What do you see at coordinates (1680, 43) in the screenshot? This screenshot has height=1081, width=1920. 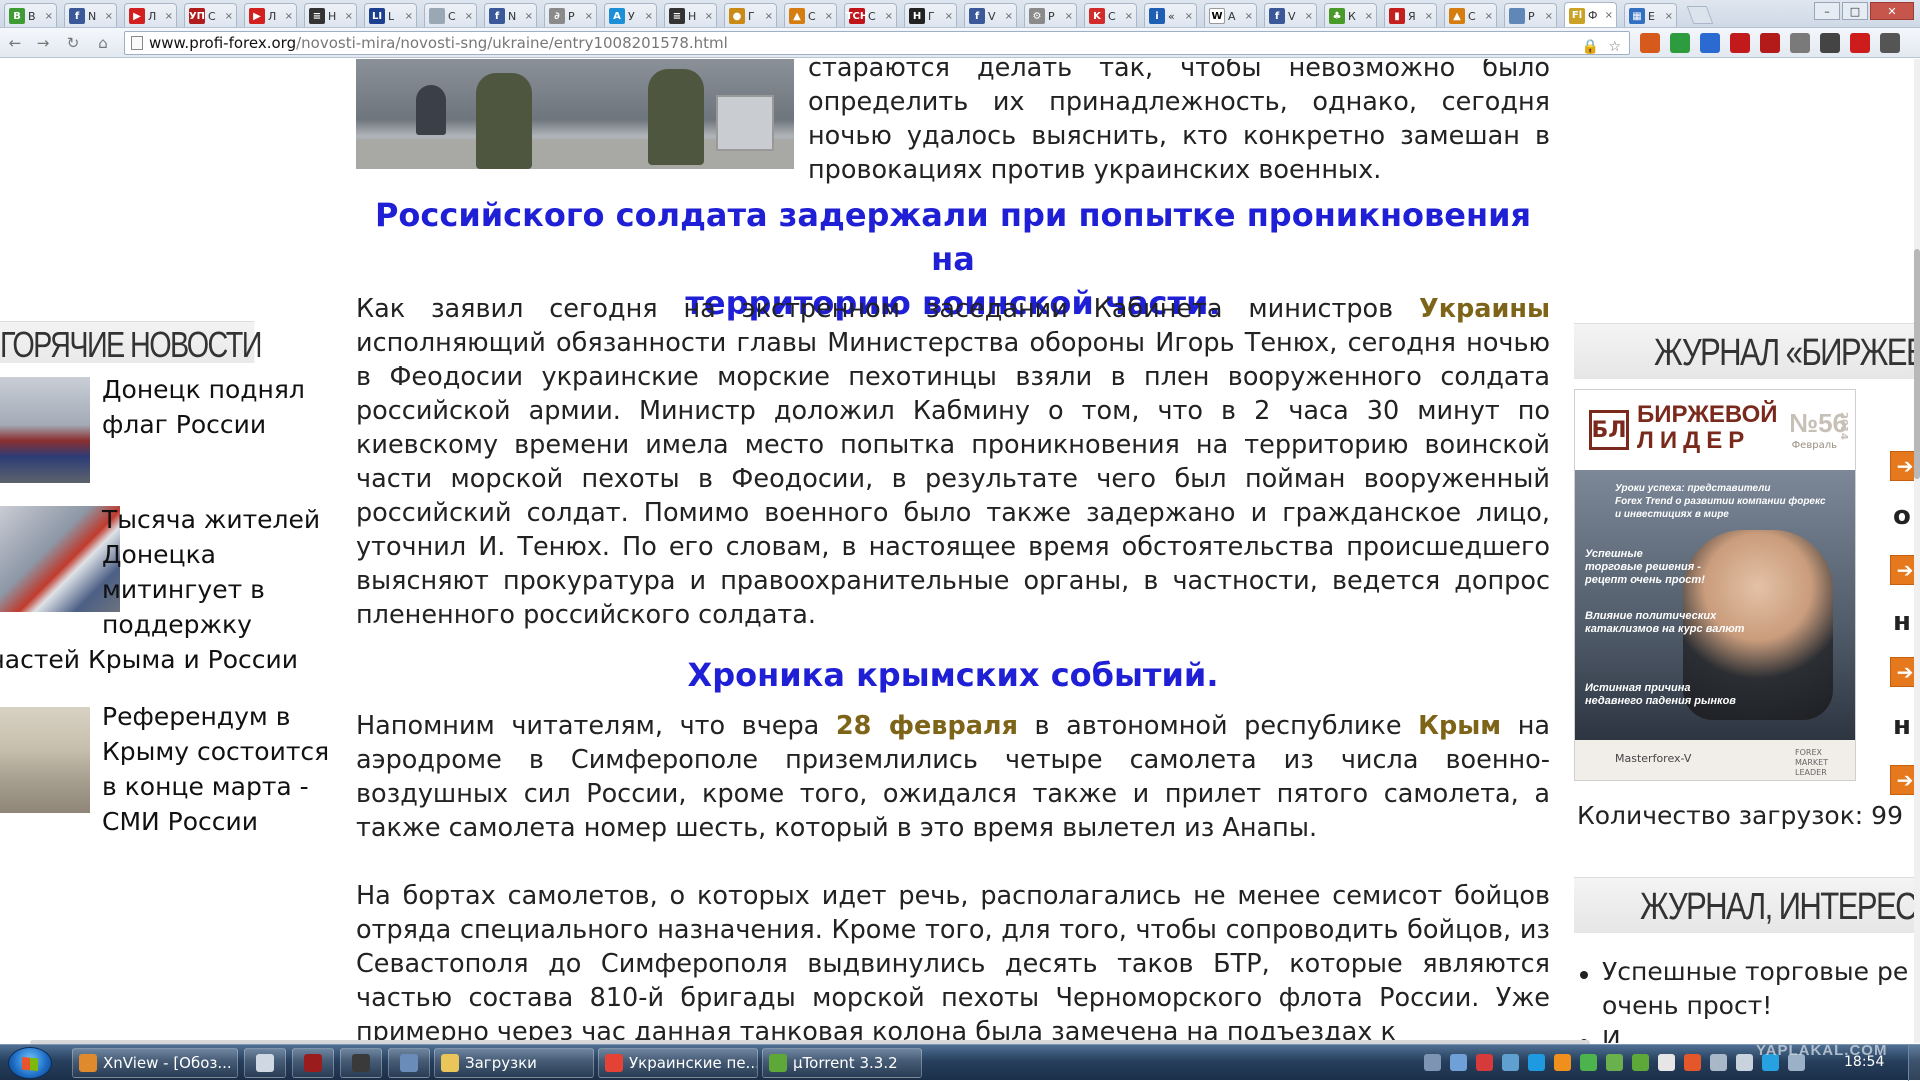 I see `earth-icon` at bounding box center [1680, 43].